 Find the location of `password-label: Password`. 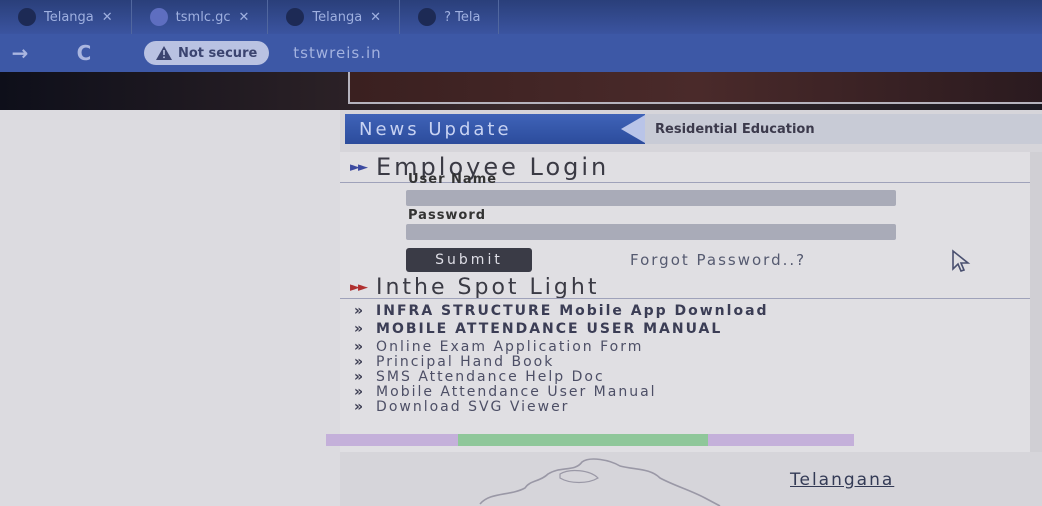

password-label: Password is located at coordinates (447, 215).